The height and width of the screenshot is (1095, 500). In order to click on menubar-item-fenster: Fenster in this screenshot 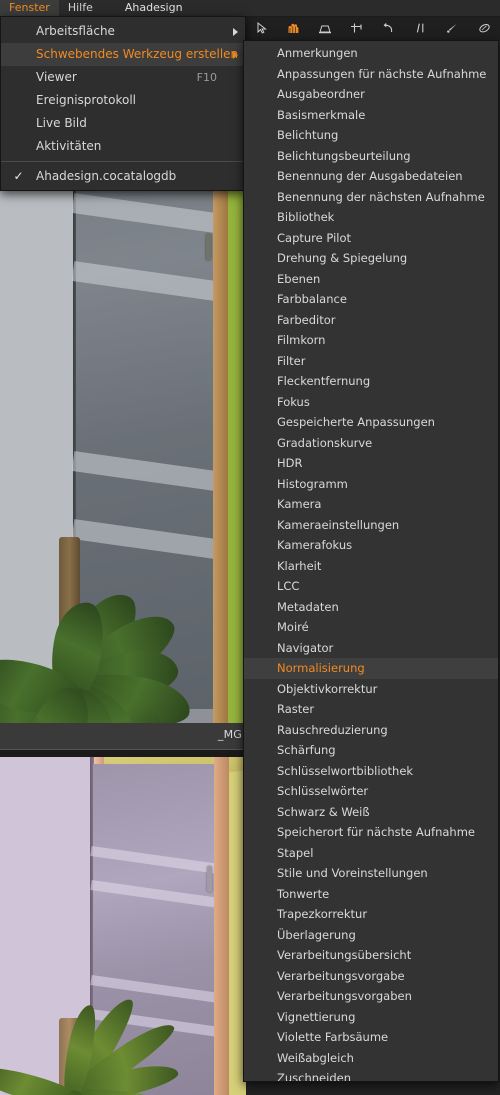, I will do `click(29, 8)`.